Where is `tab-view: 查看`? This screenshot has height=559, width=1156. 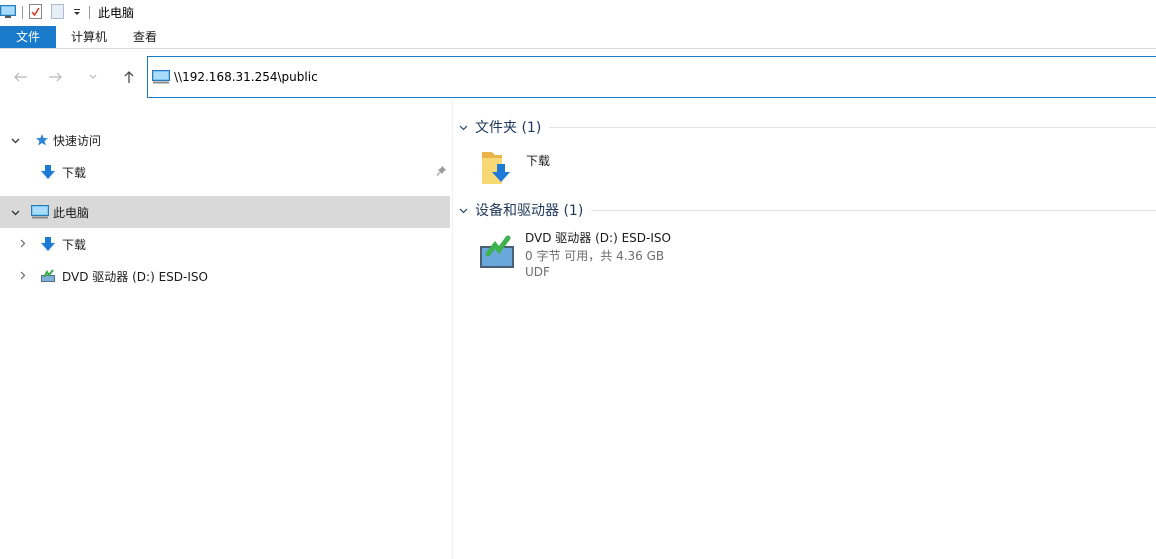
tab-view: 查看 is located at coordinates (145, 37).